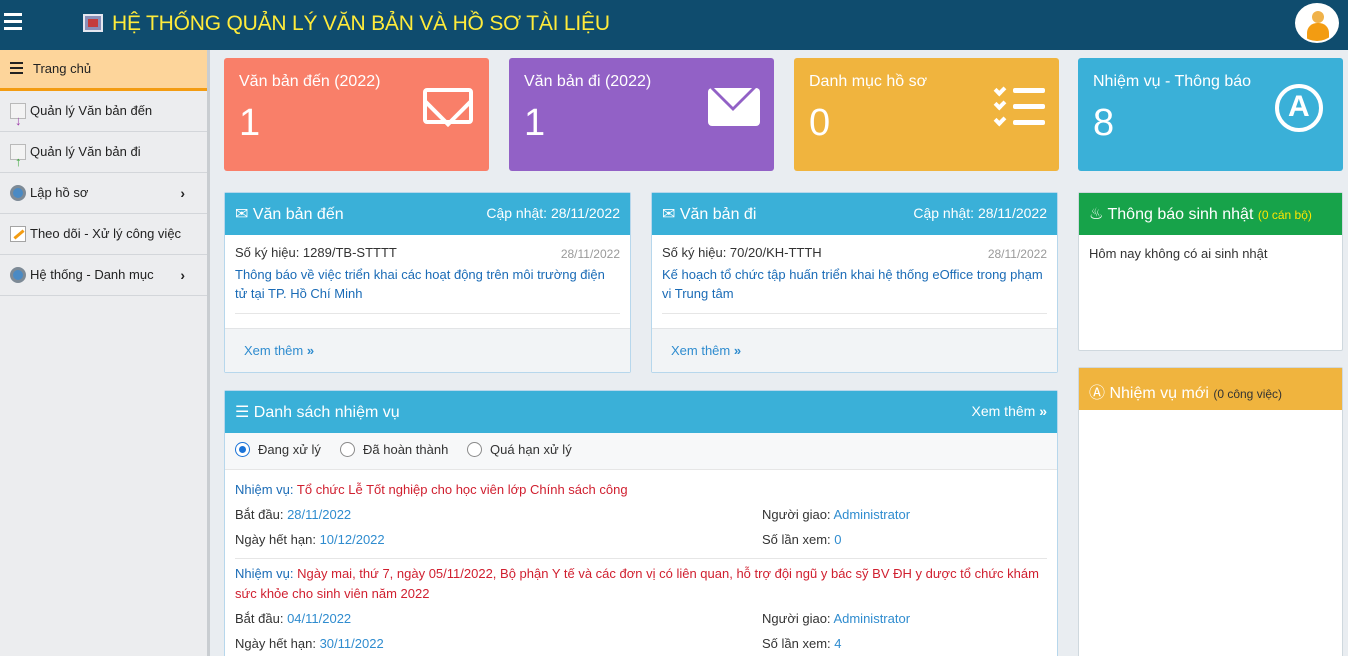  Describe the element at coordinates (1317, 23) in the screenshot. I see `user-avatar` at that location.